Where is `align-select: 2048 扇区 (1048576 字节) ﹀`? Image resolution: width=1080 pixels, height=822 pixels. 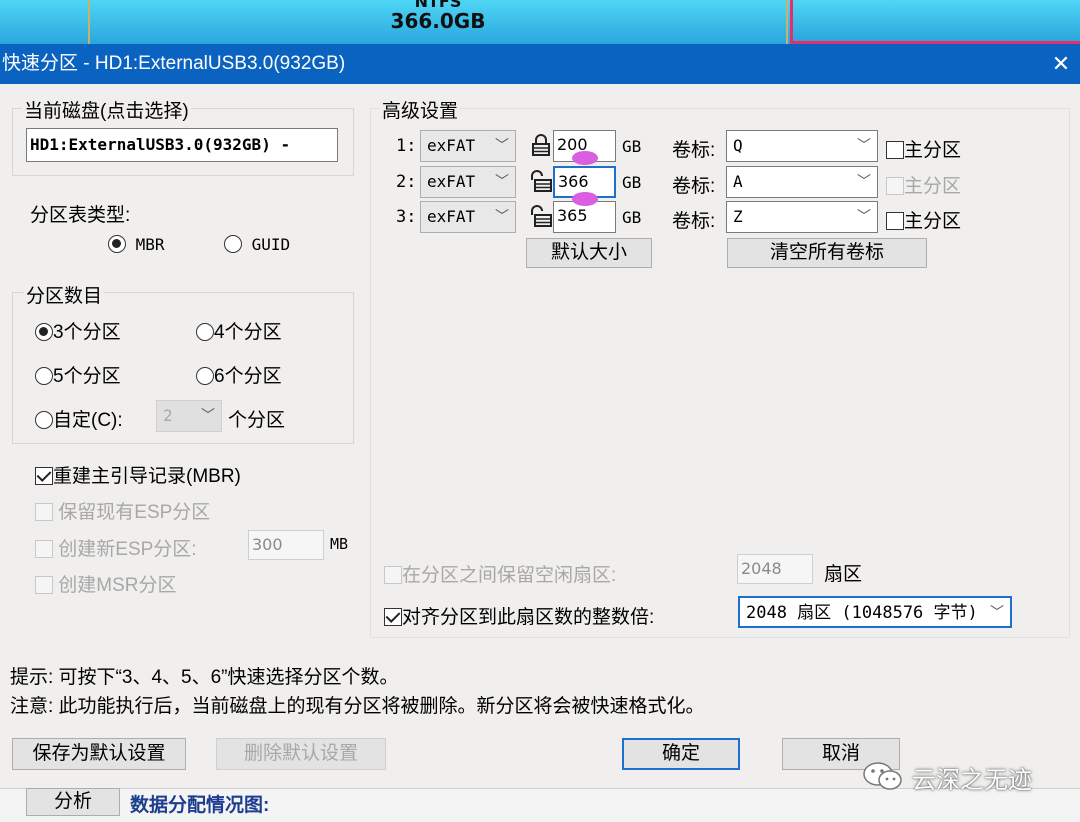 align-select: 2048 扇区 (1048576 字节) ﹀ is located at coordinates (875, 612).